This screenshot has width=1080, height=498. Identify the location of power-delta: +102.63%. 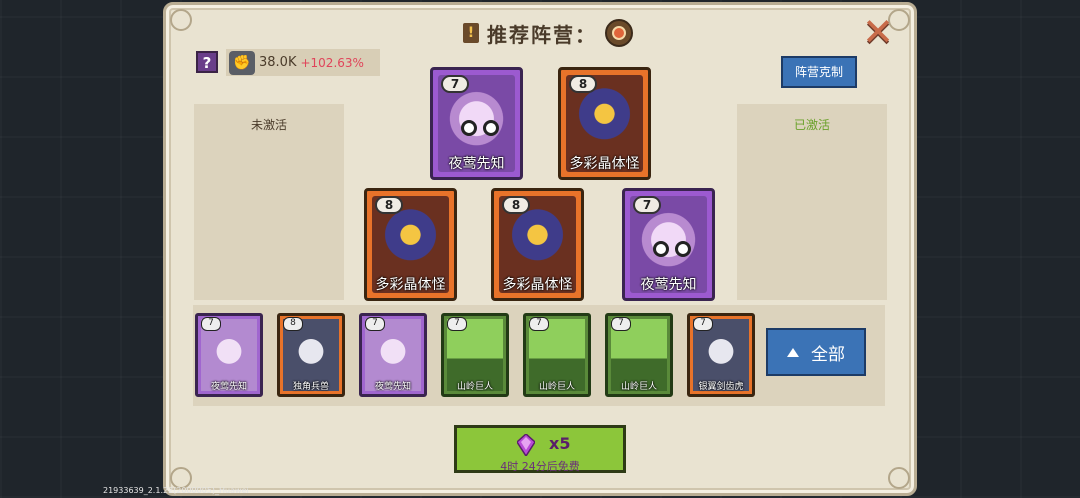
(332, 62).